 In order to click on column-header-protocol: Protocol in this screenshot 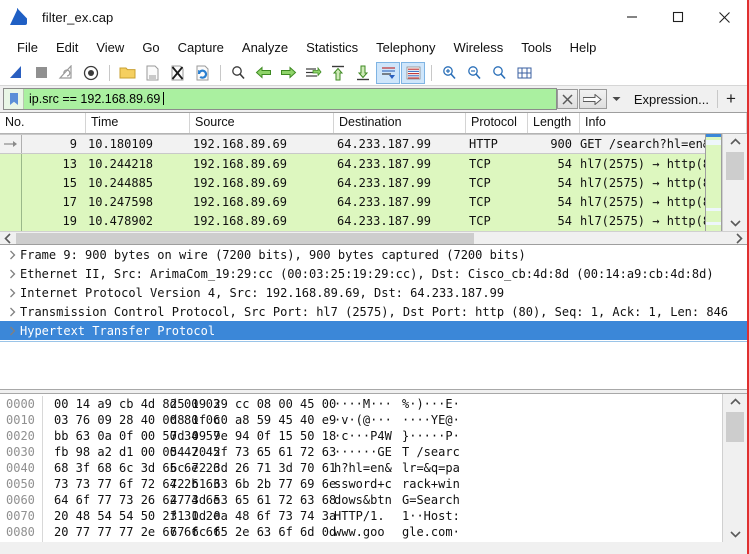, I will do `click(497, 123)`.